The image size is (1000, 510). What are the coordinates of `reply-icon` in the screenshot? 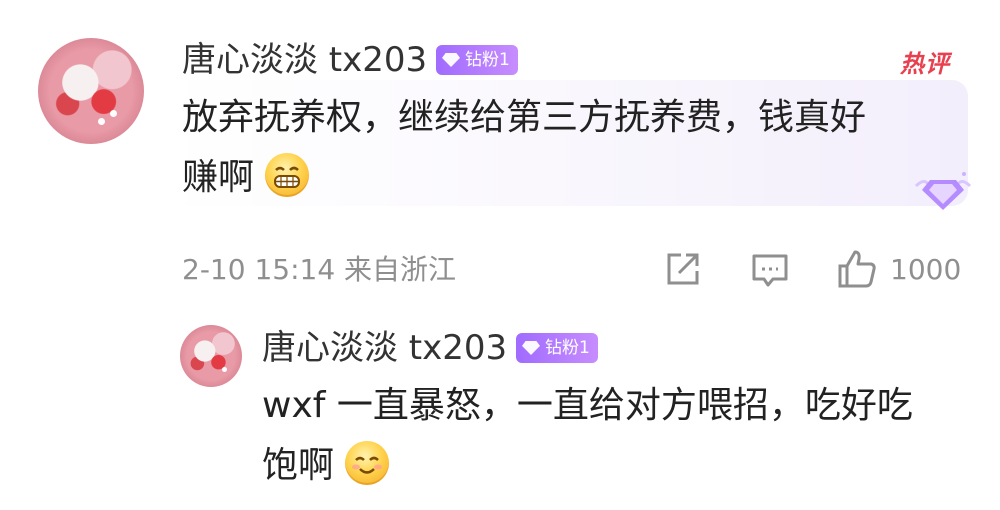 It's located at (770, 271).